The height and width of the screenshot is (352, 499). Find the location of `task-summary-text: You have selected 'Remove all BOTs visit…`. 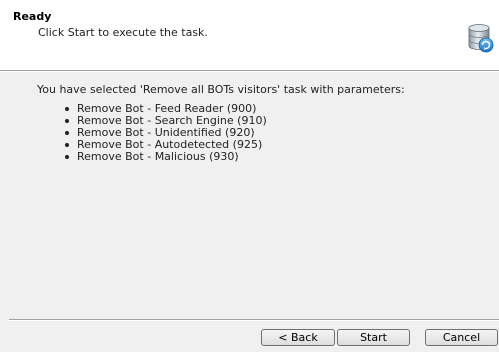

task-summary-text: You have selected 'Remove all BOTs visit… is located at coordinates (221, 89).